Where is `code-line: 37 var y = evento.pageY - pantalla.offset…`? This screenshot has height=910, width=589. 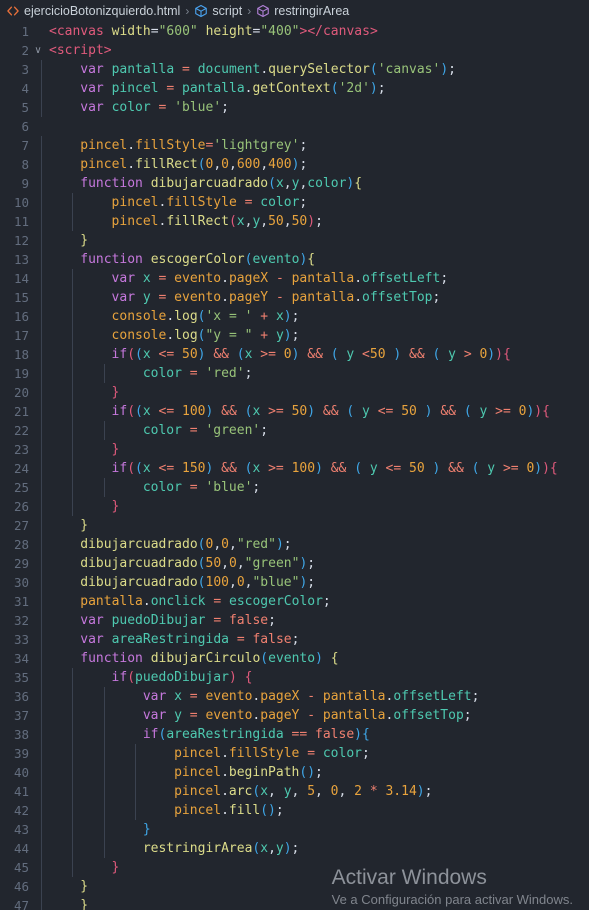
code-line: 37 var y = evento.pageY - pantalla.offset… is located at coordinates (294, 715).